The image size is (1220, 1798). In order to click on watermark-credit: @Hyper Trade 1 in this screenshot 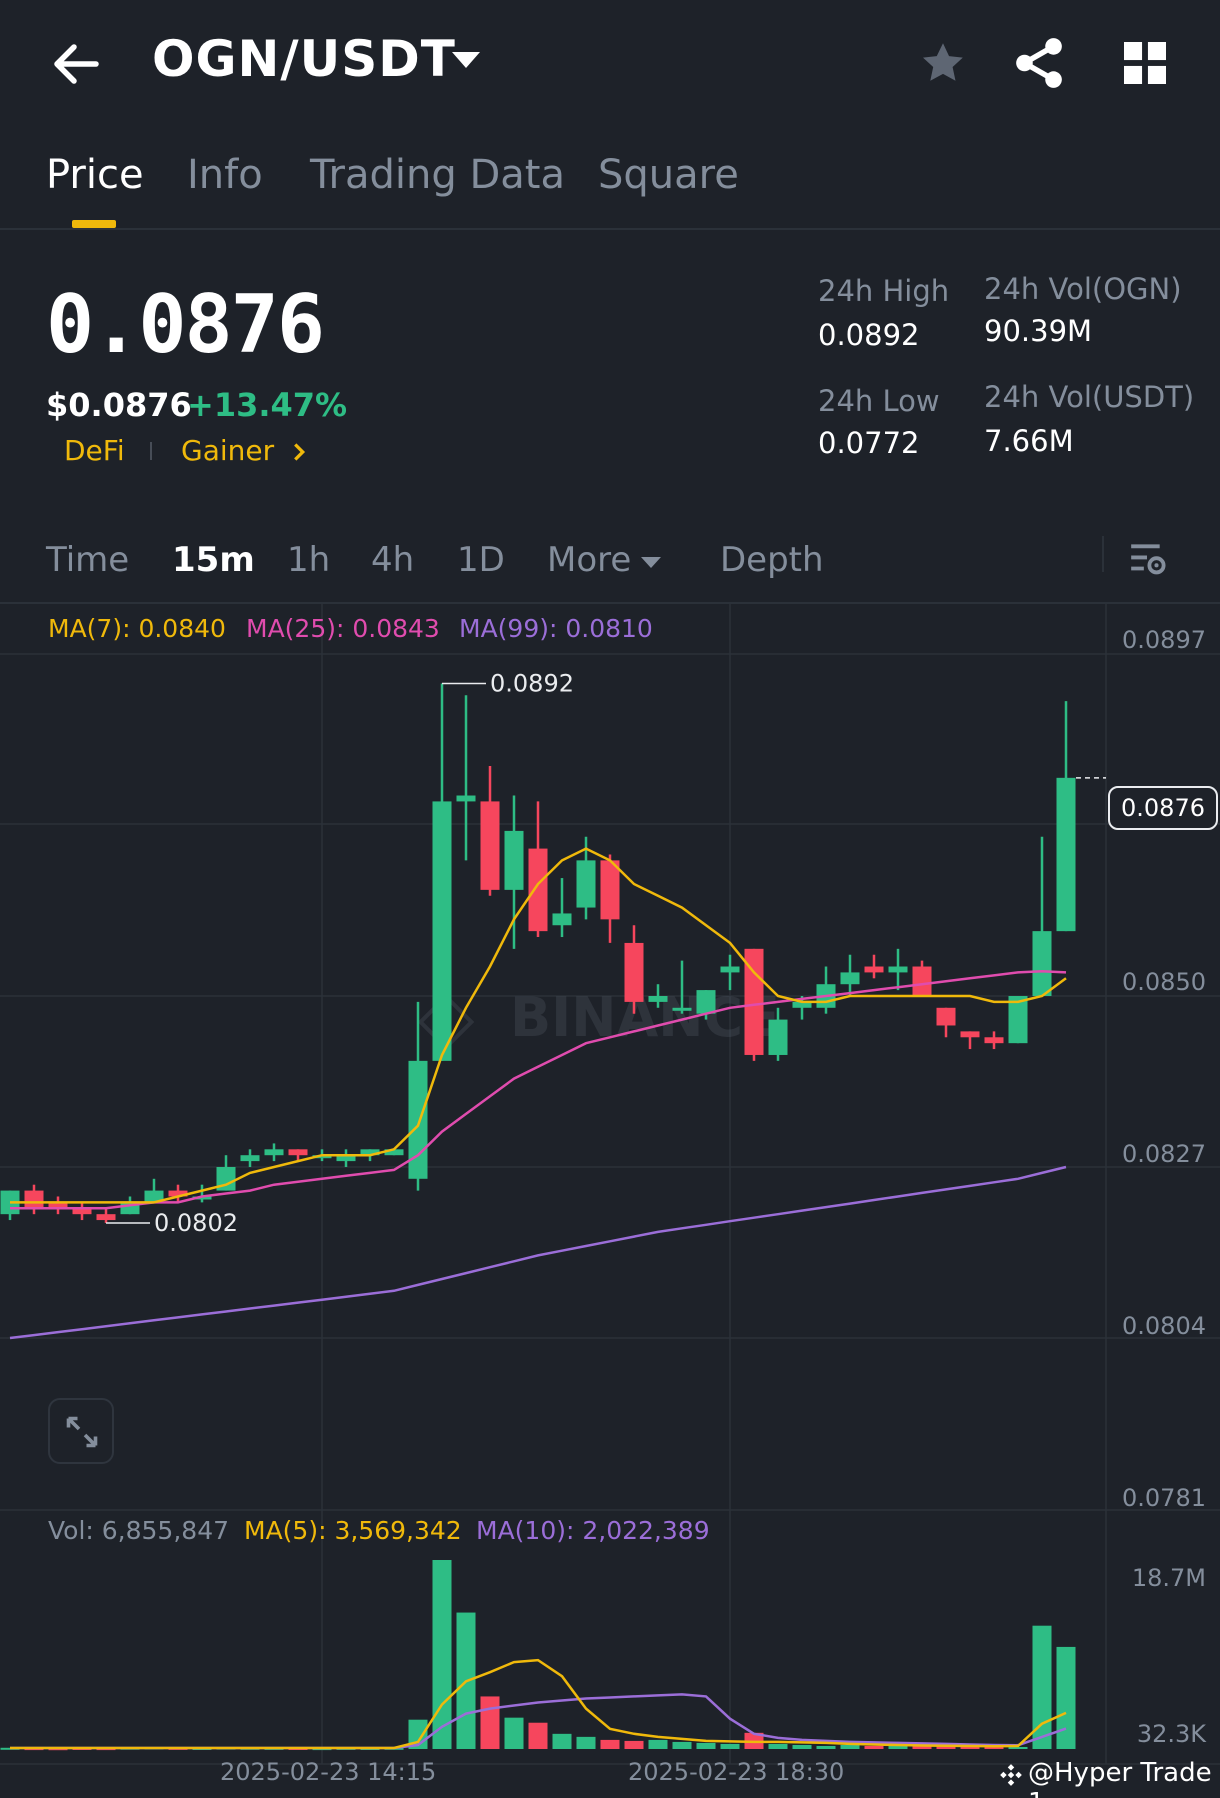, I will do `click(1120, 1778)`.